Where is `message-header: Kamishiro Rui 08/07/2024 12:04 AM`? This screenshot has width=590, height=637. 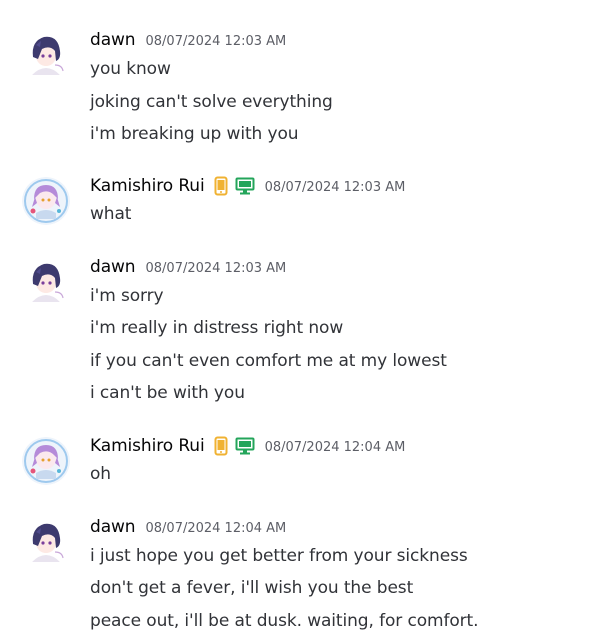
message-header: Kamishiro Rui 08/07/2024 12:04 AM is located at coordinates (247, 446).